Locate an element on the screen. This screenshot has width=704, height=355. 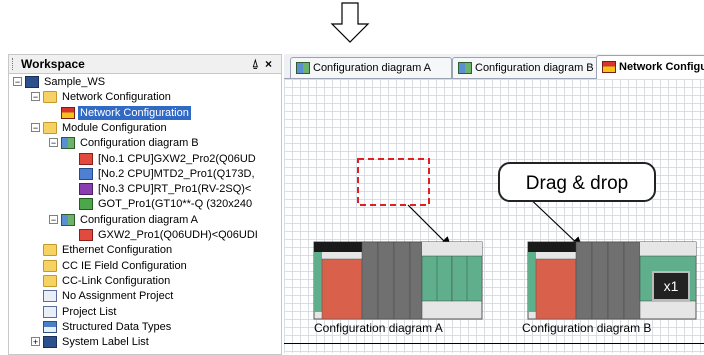
pin-icon: ⍙ is located at coordinates (255, 64).